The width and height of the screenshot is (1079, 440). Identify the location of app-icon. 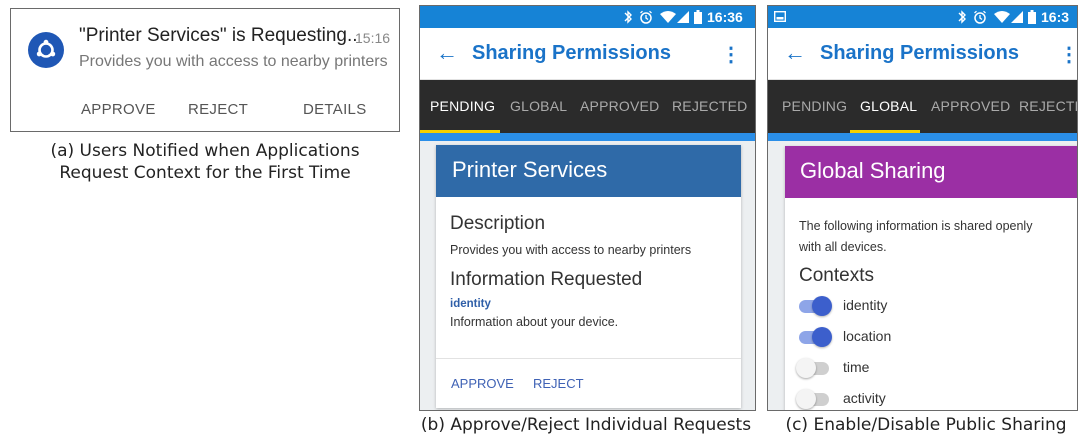
(46, 50).